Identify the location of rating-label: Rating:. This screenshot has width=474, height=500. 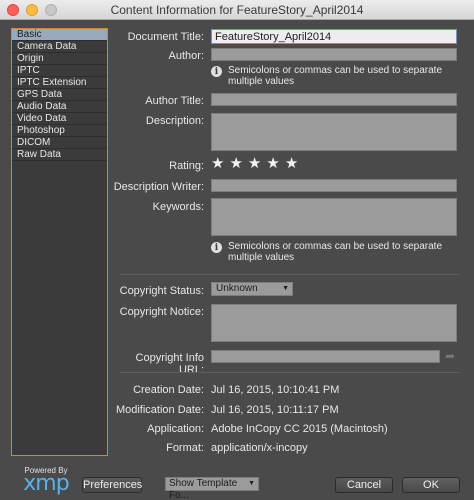
(186, 166).